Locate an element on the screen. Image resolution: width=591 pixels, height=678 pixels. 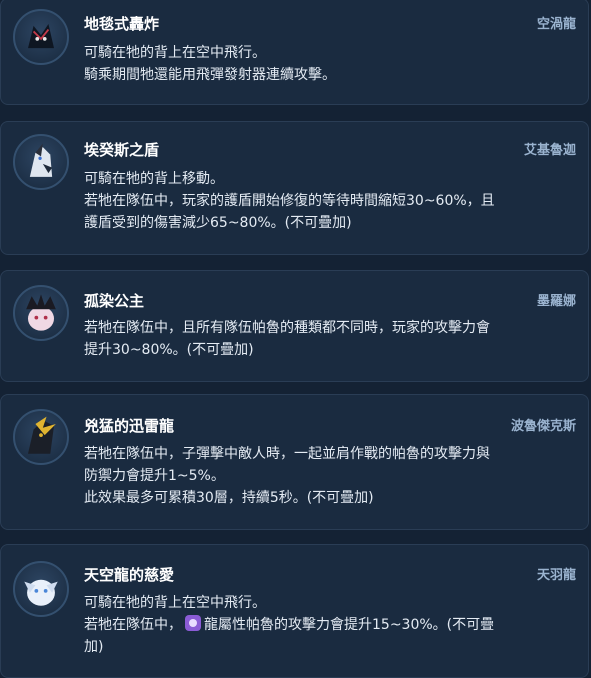
description-line: 若牠在隊伍中，子彈擊中敵人時，一起並肩作戰的帕魯的攻擊力與 is located at coordinates (287, 454).